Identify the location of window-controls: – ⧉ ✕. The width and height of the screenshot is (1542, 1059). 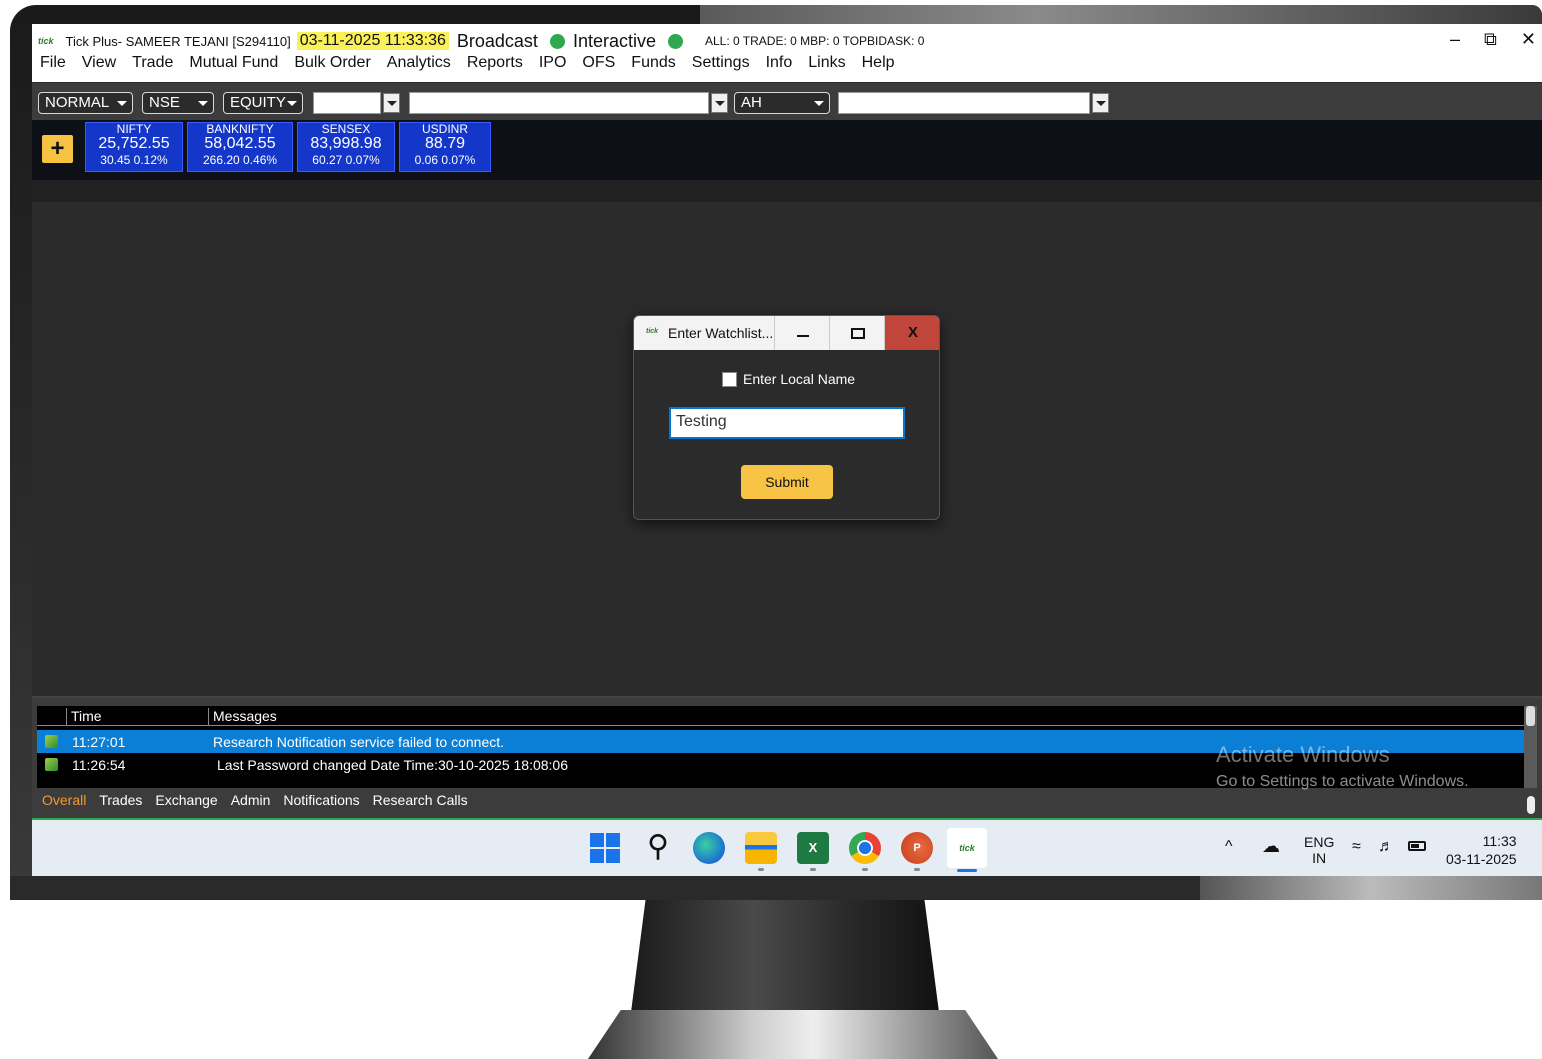
(1493, 39).